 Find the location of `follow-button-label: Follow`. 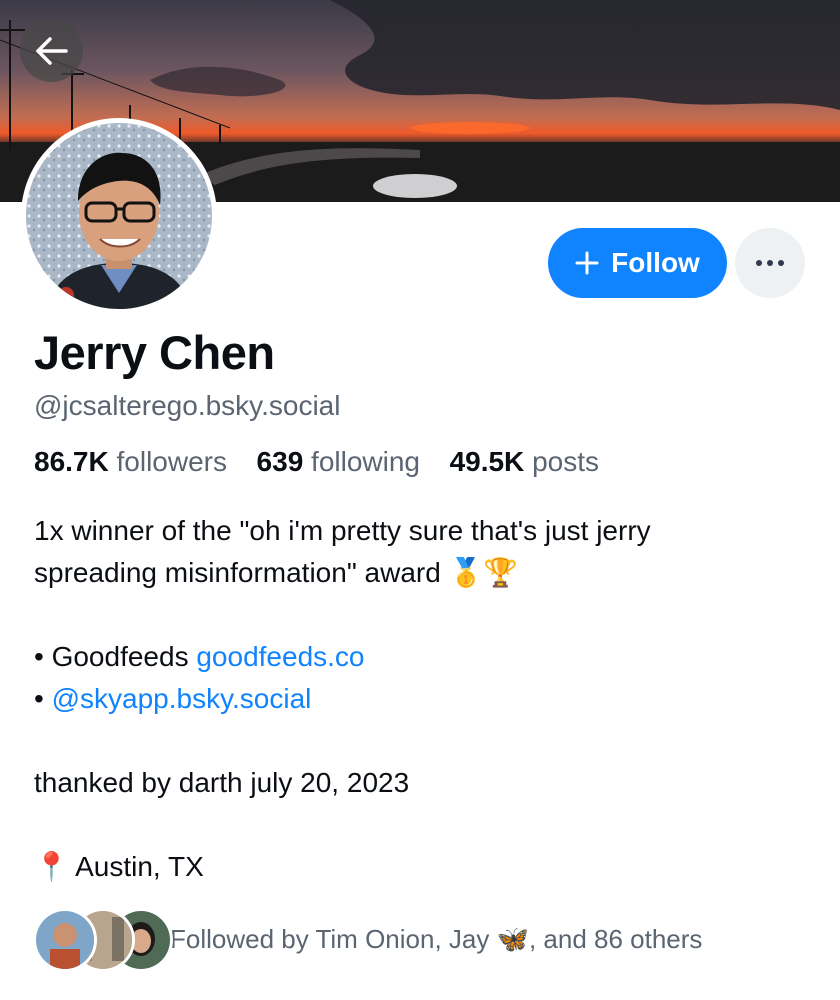

follow-button-label: Follow is located at coordinates (655, 262).